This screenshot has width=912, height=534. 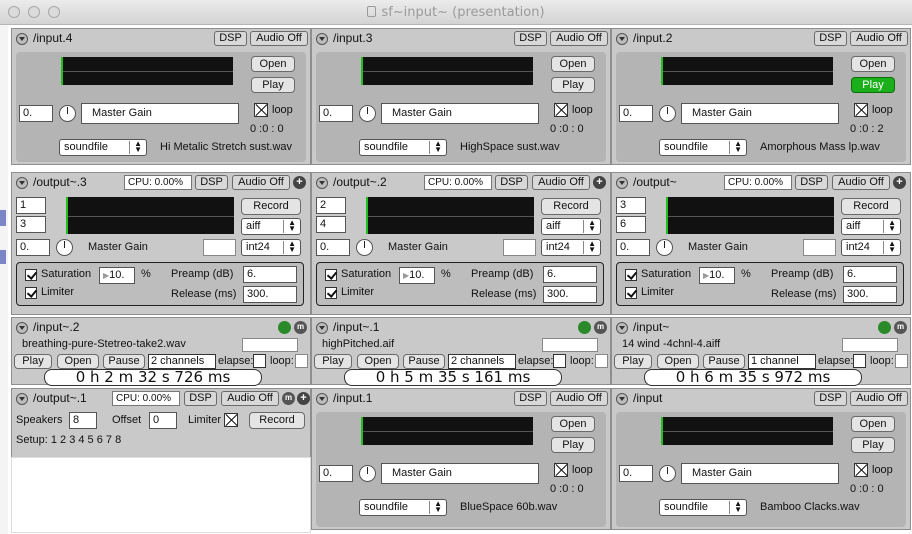 What do you see at coordinates (331, 224) in the screenshot?
I see `channel-number-box: 4` at bounding box center [331, 224].